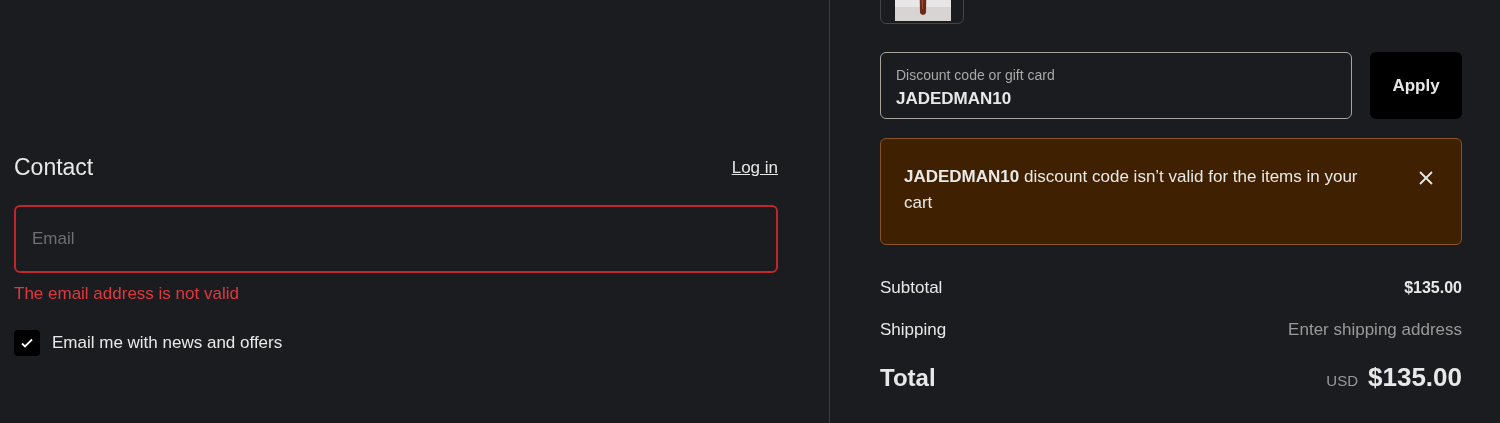 The image size is (1500, 423). Describe the element at coordinates (954, 99) in the screenshot. I see `field-value: JADEDMAN10` at that location.